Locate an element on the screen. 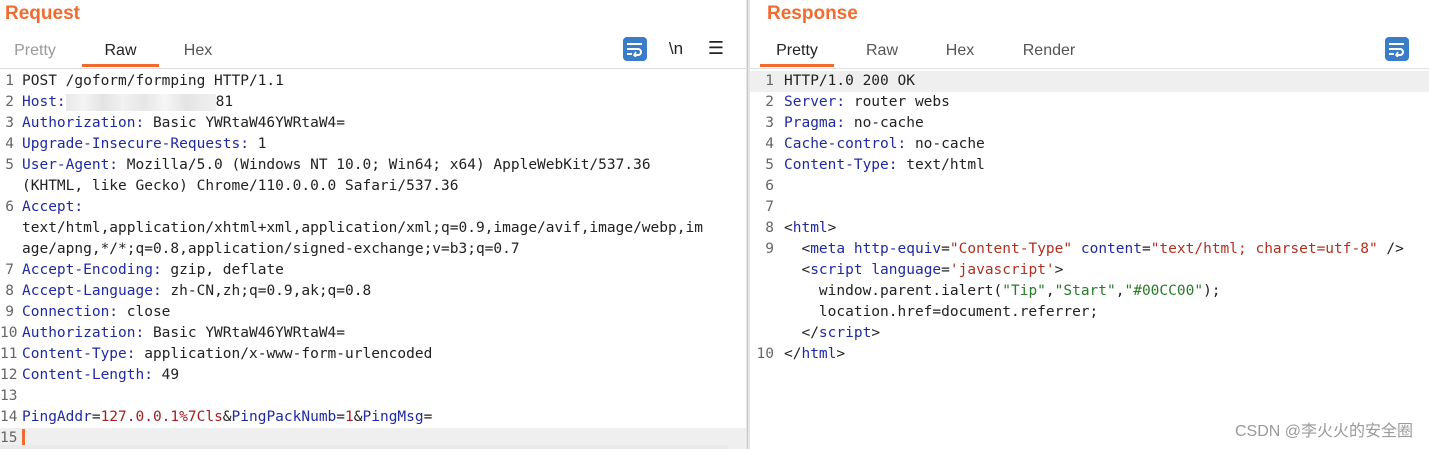  code-line: </script> is located at coordinates (1089, 333).